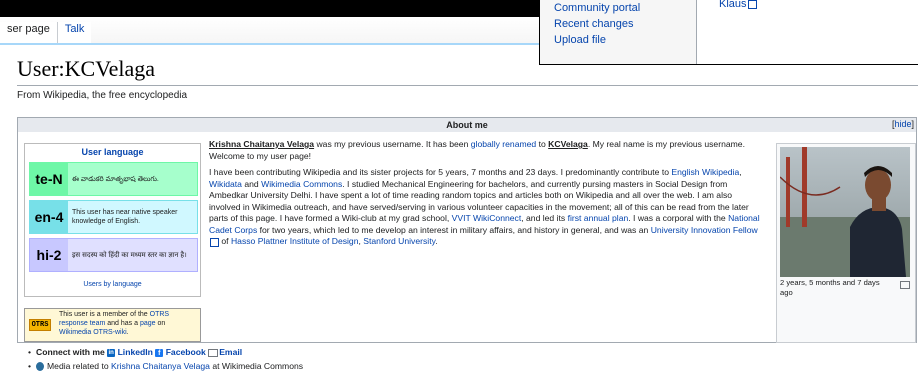  I want to click on connect-label: Connect with me, so click(70, 352).